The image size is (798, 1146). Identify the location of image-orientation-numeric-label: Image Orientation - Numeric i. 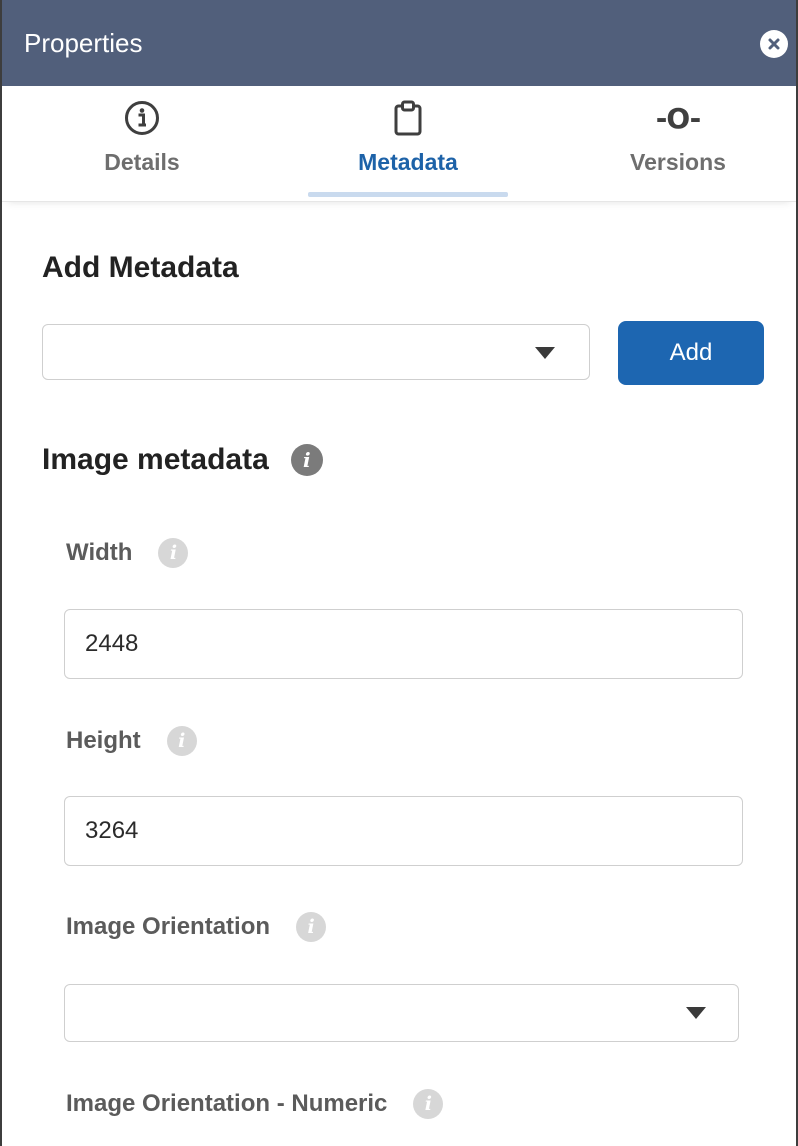
(255, 1104).